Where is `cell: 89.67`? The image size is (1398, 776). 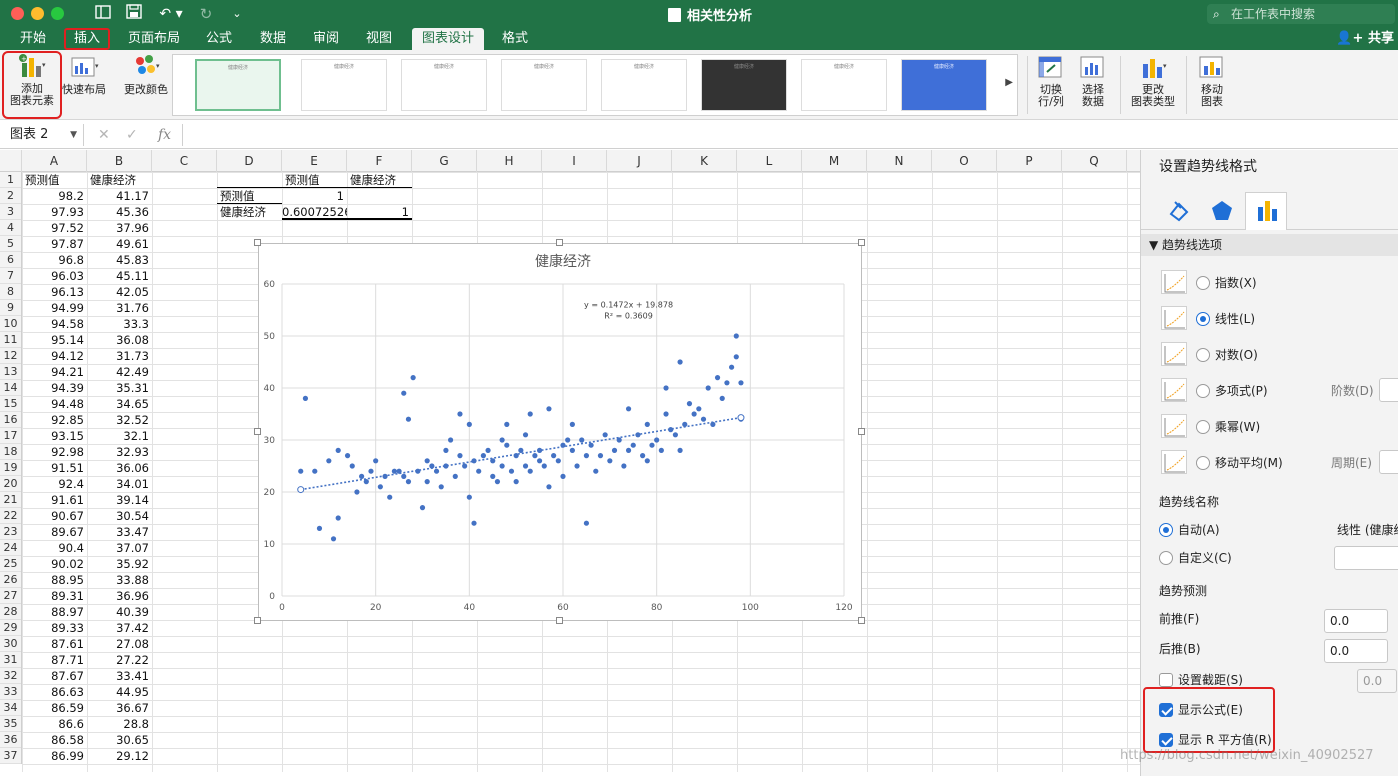 cell: 89.67 is located at coordinates (54, 532).